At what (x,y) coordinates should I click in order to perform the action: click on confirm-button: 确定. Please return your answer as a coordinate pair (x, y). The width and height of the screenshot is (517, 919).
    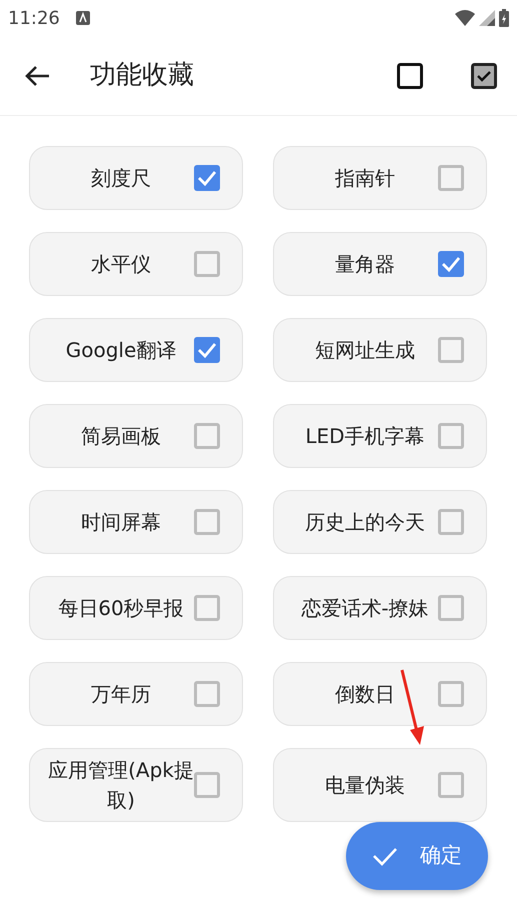
    Looking at the image, I should click on (417, 856).